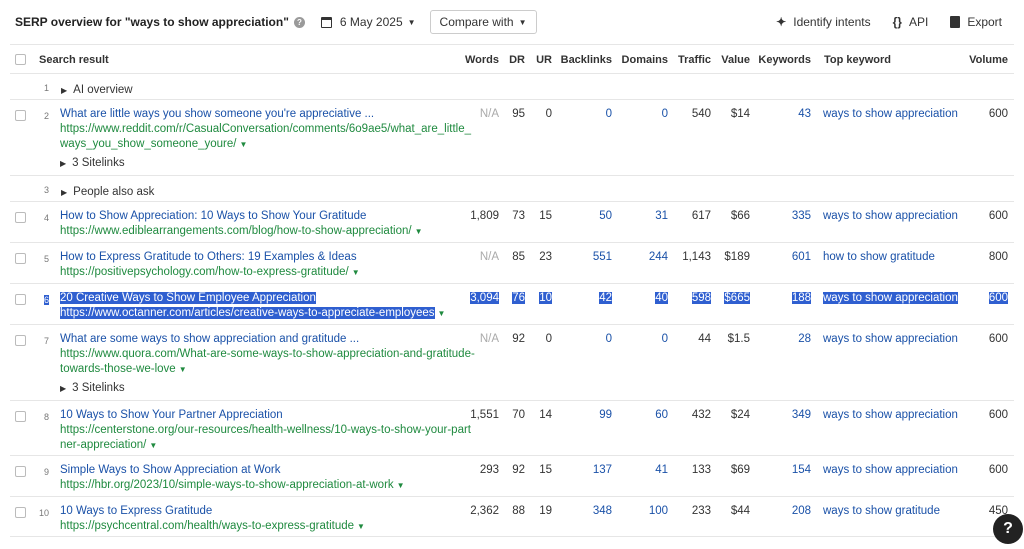  I want to click on identify-intents-button: ✦ Identify intents, so click(823, 22).